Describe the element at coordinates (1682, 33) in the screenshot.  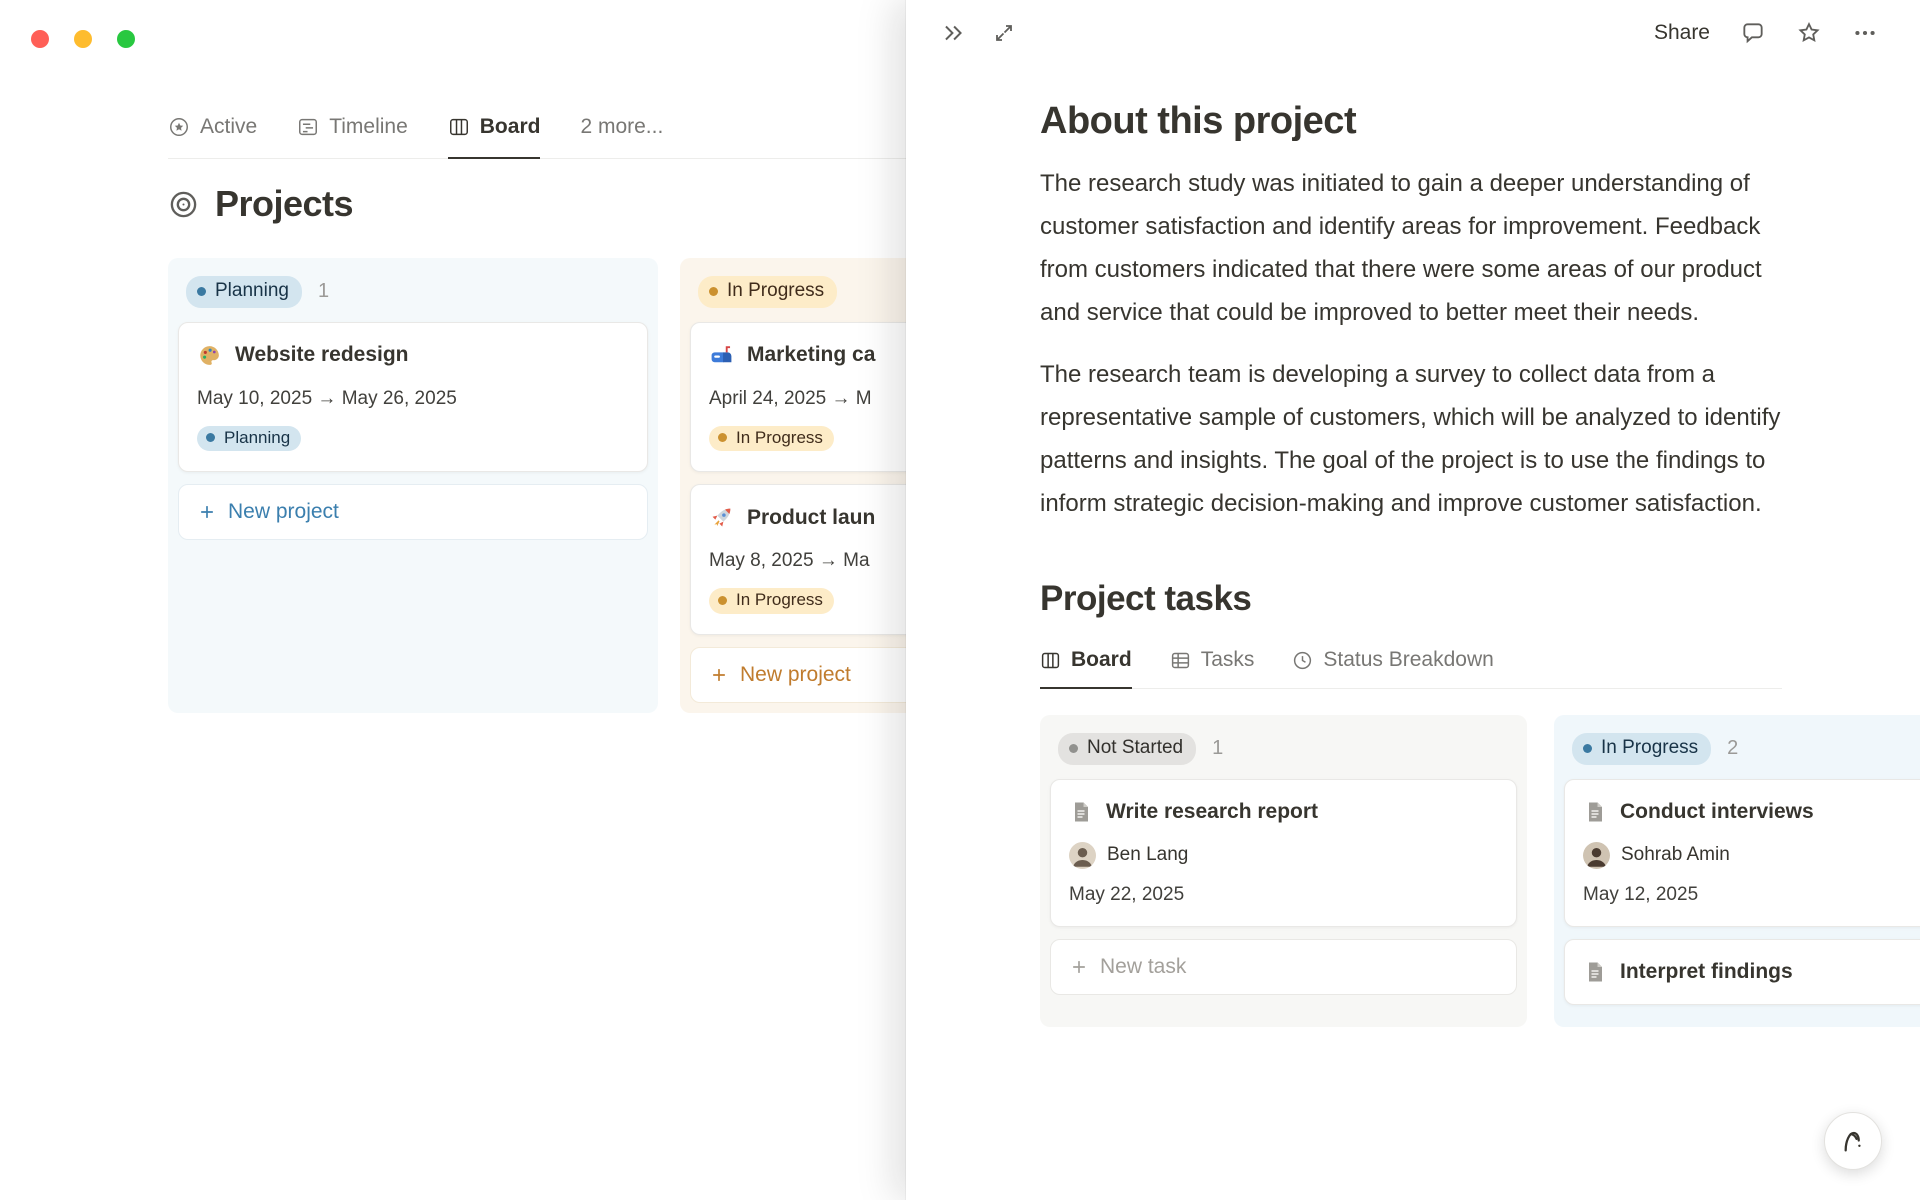
I see `share-button: Share` at that location.